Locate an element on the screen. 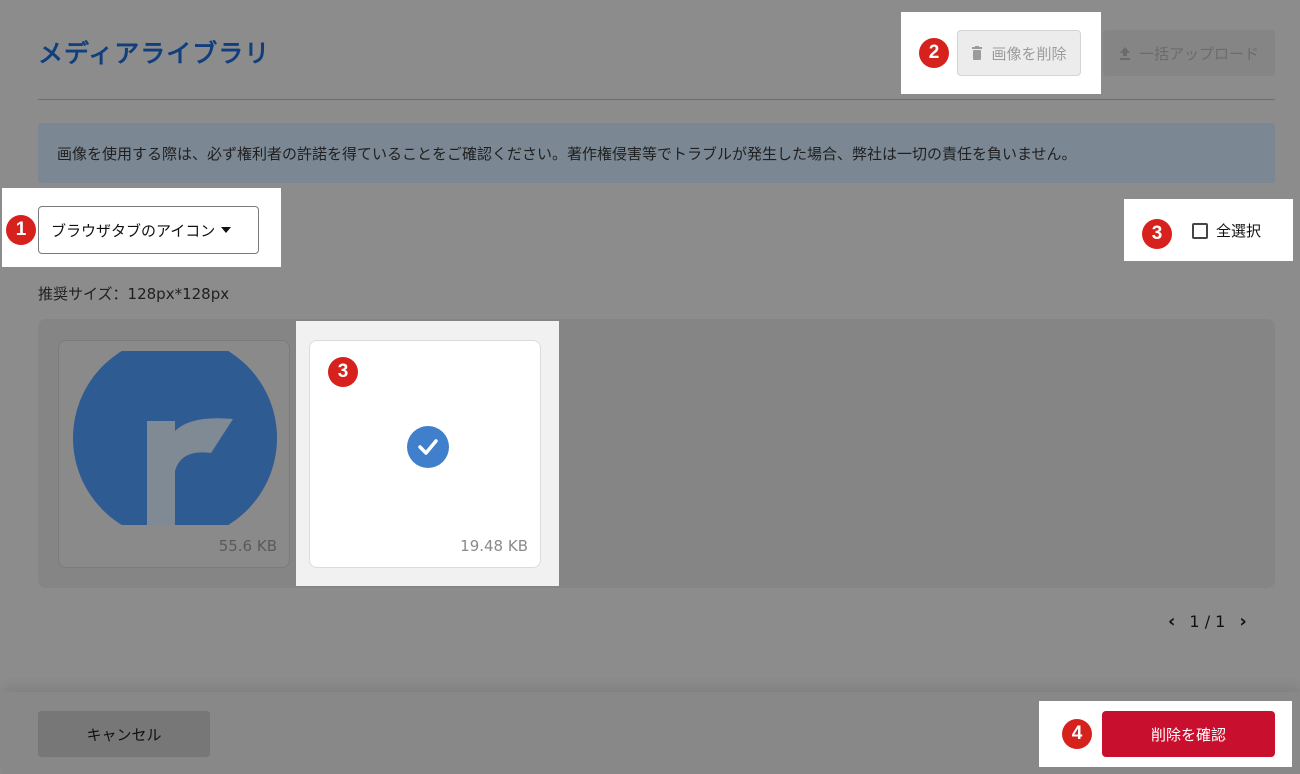 The width and height of the screenshot is (1300, 774). bulk-upload-button: 一括アップロード is located at coordinates (1189, 53).